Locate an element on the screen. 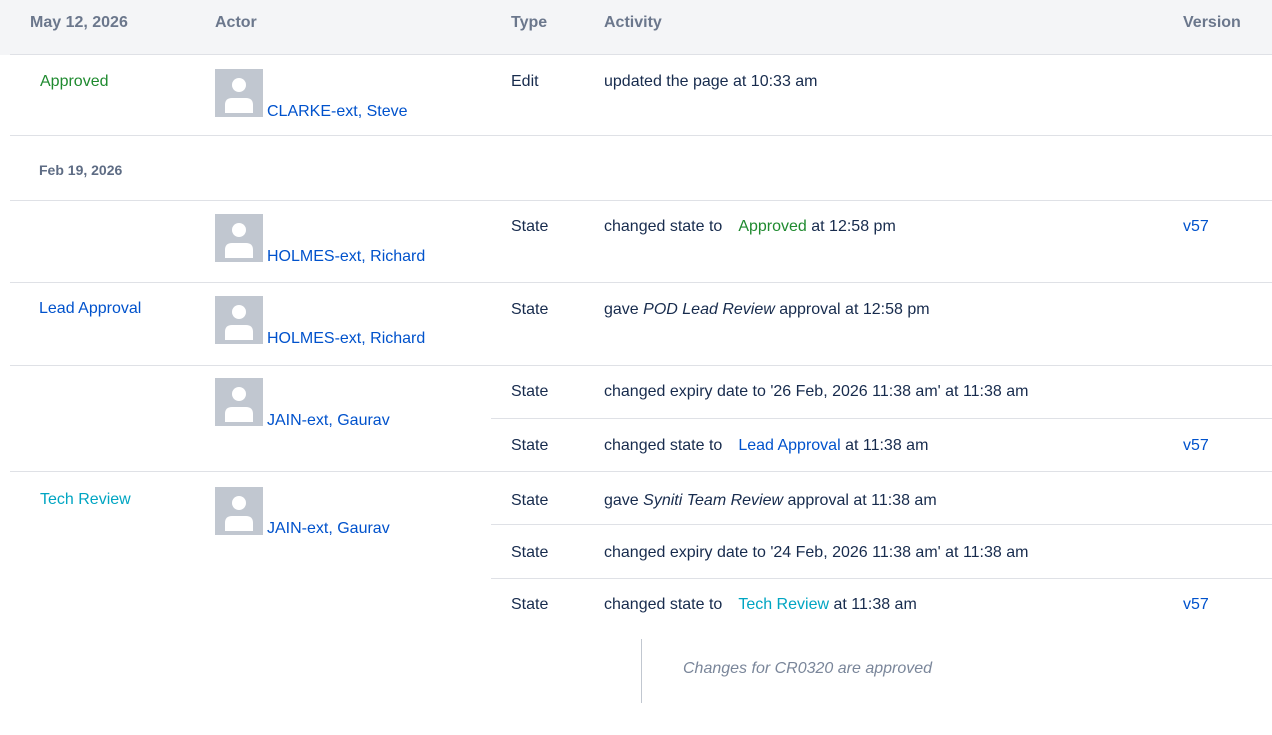 This screenshot has width=1272, height=735. state-label-lead-approval: Lead Approval is located at coordinates (90, 308).